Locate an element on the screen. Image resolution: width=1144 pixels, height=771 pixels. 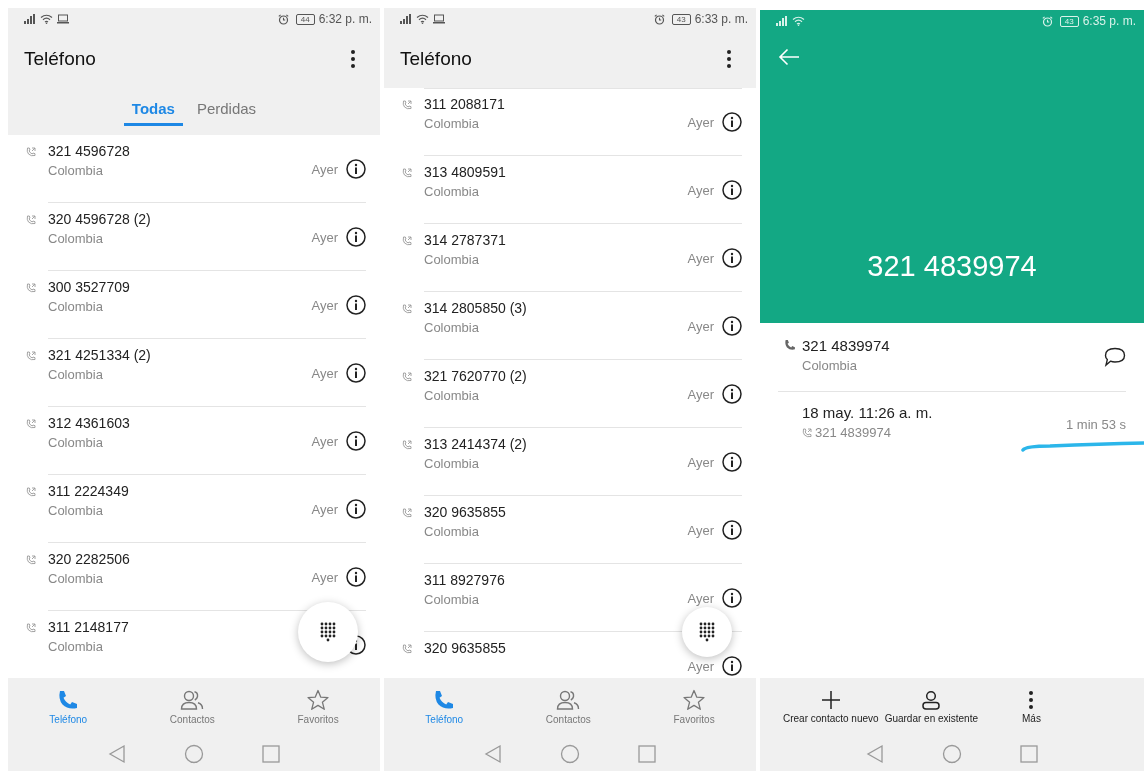
status-time: 6:33 p. m. is located at coordinates (721, 19).